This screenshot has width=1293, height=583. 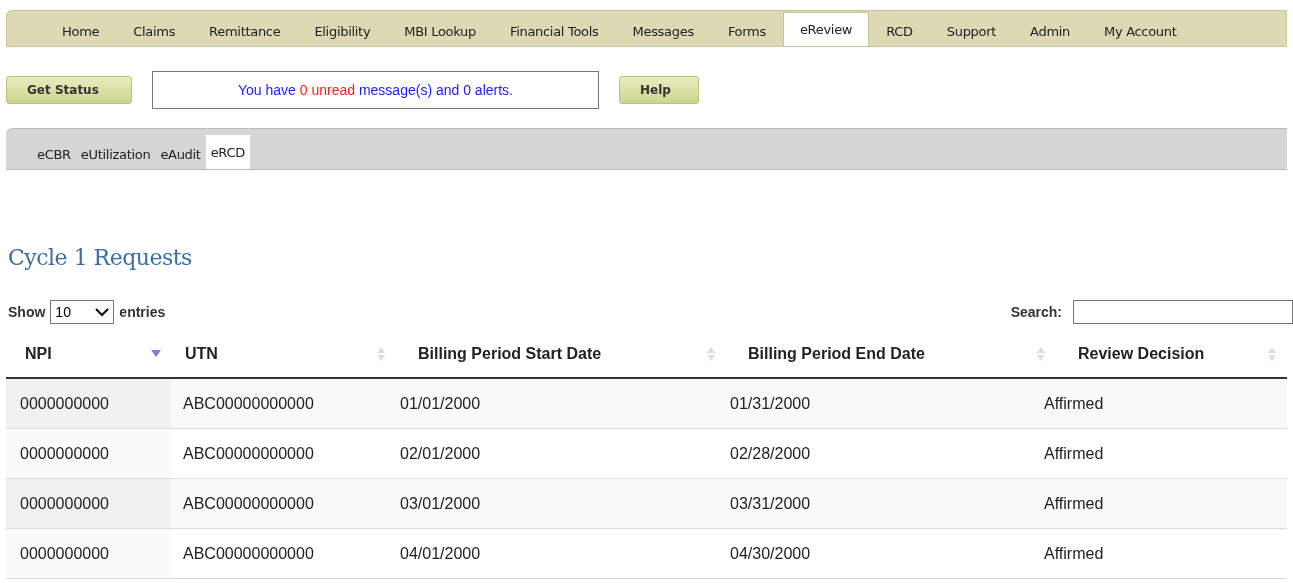 What do you see at coordinates (440, 30) in the screenshot?
I see `nav-tab: MBI Lookup` at bounding box center [440, 30].